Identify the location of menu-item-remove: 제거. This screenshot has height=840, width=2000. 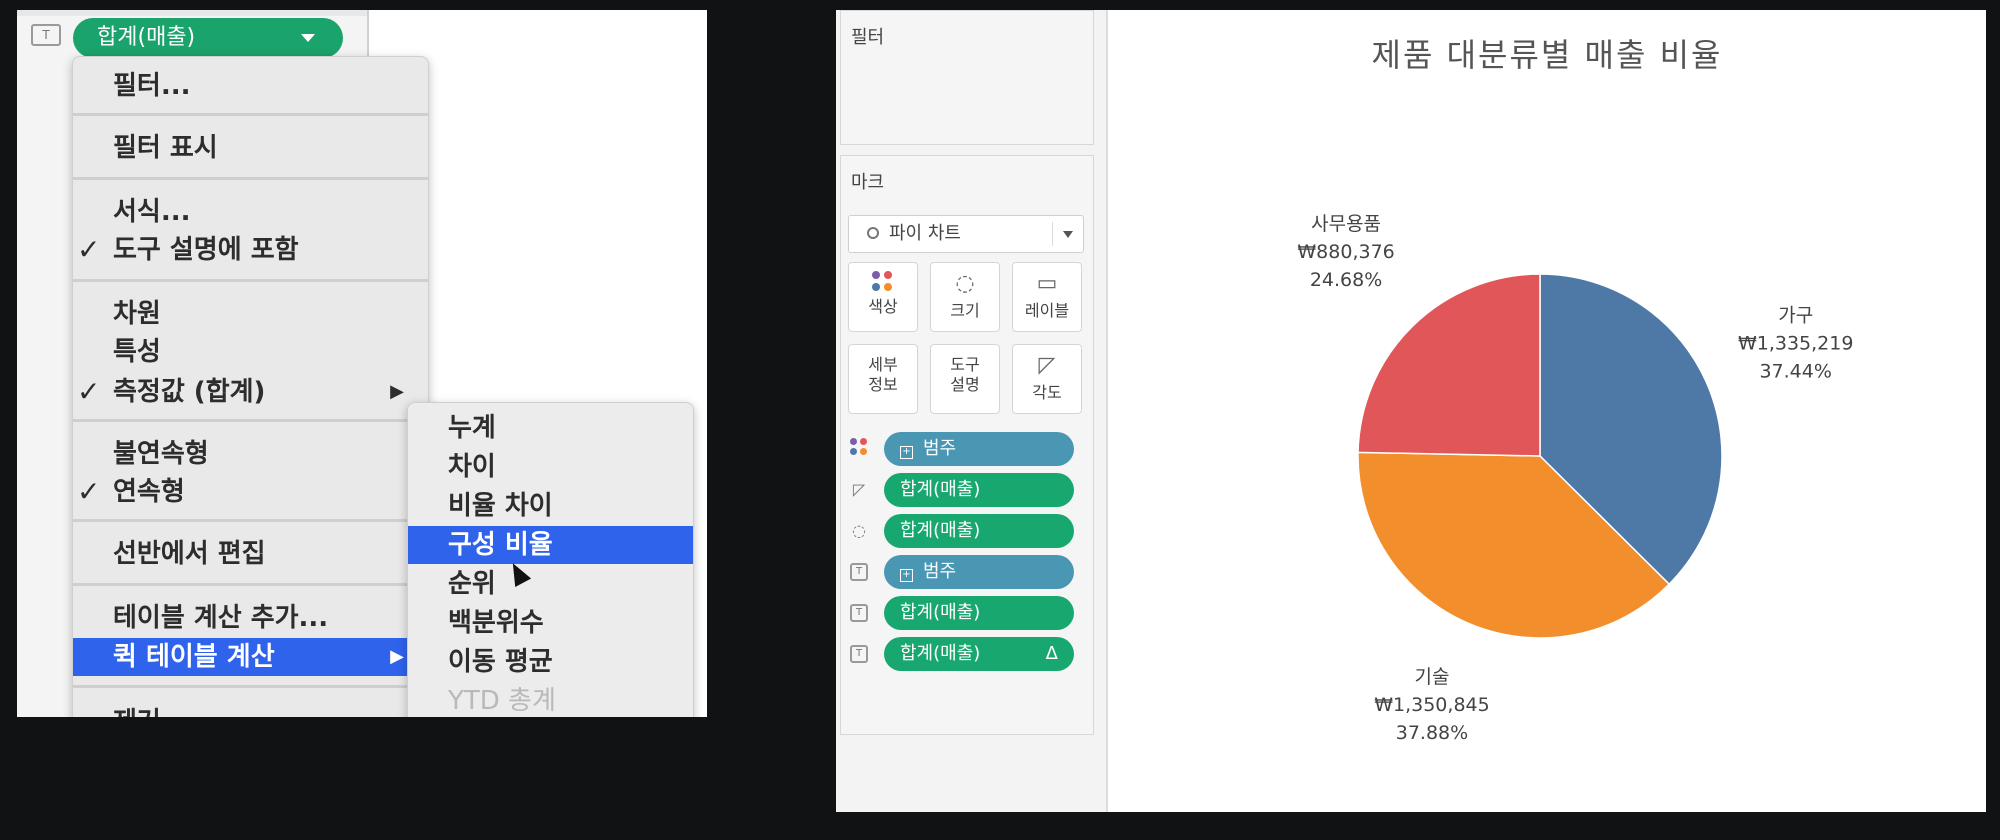
(250, 710).